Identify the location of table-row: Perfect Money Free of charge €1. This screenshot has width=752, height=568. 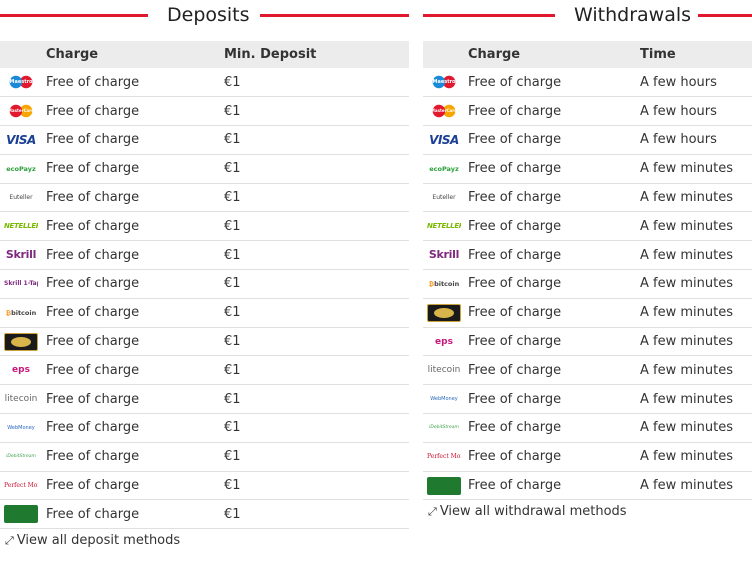
(204, 485).